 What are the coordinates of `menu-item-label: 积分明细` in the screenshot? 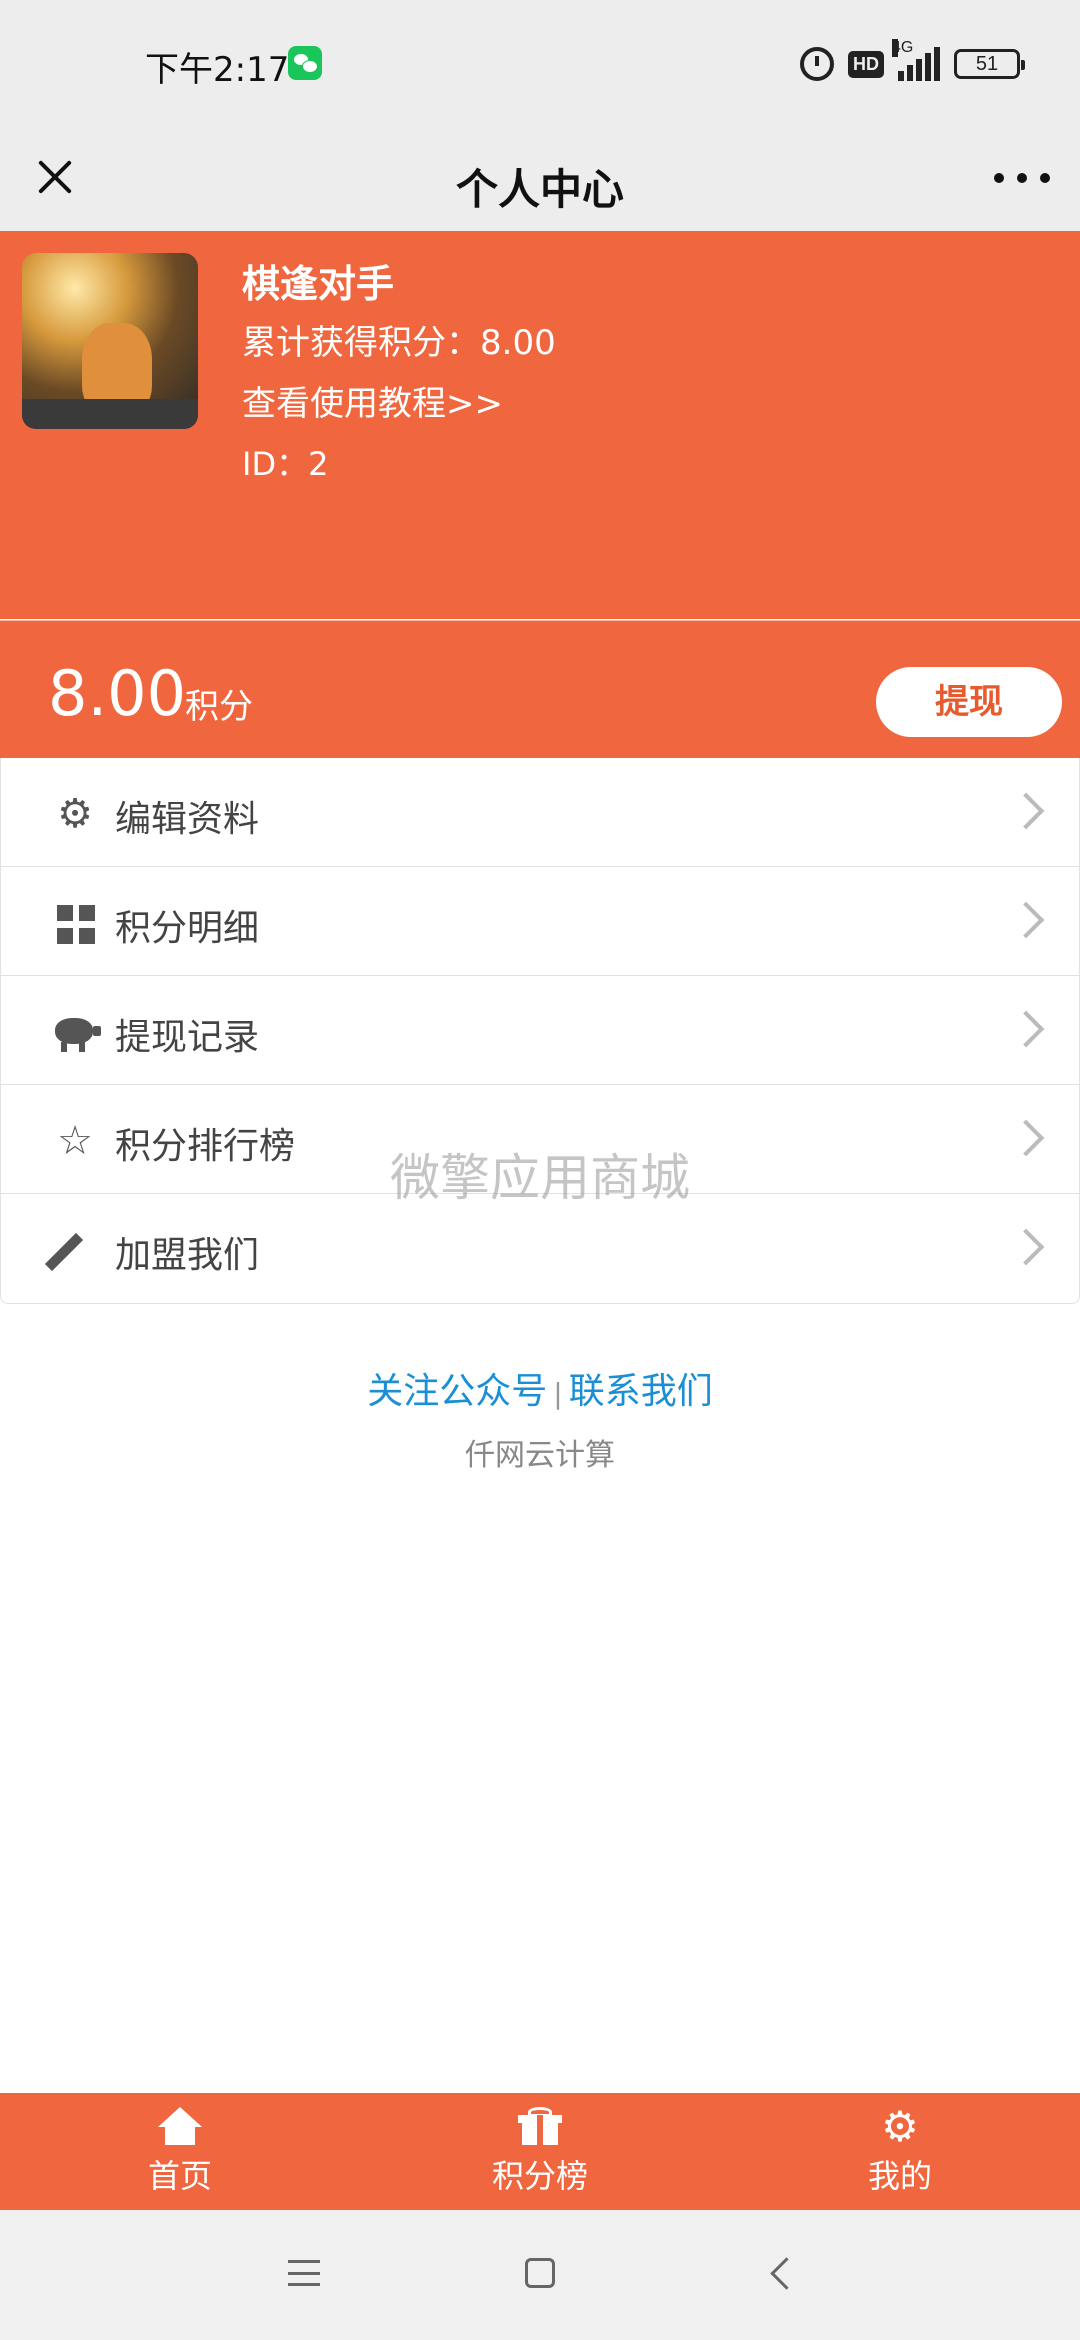 It's located at (187, 928).